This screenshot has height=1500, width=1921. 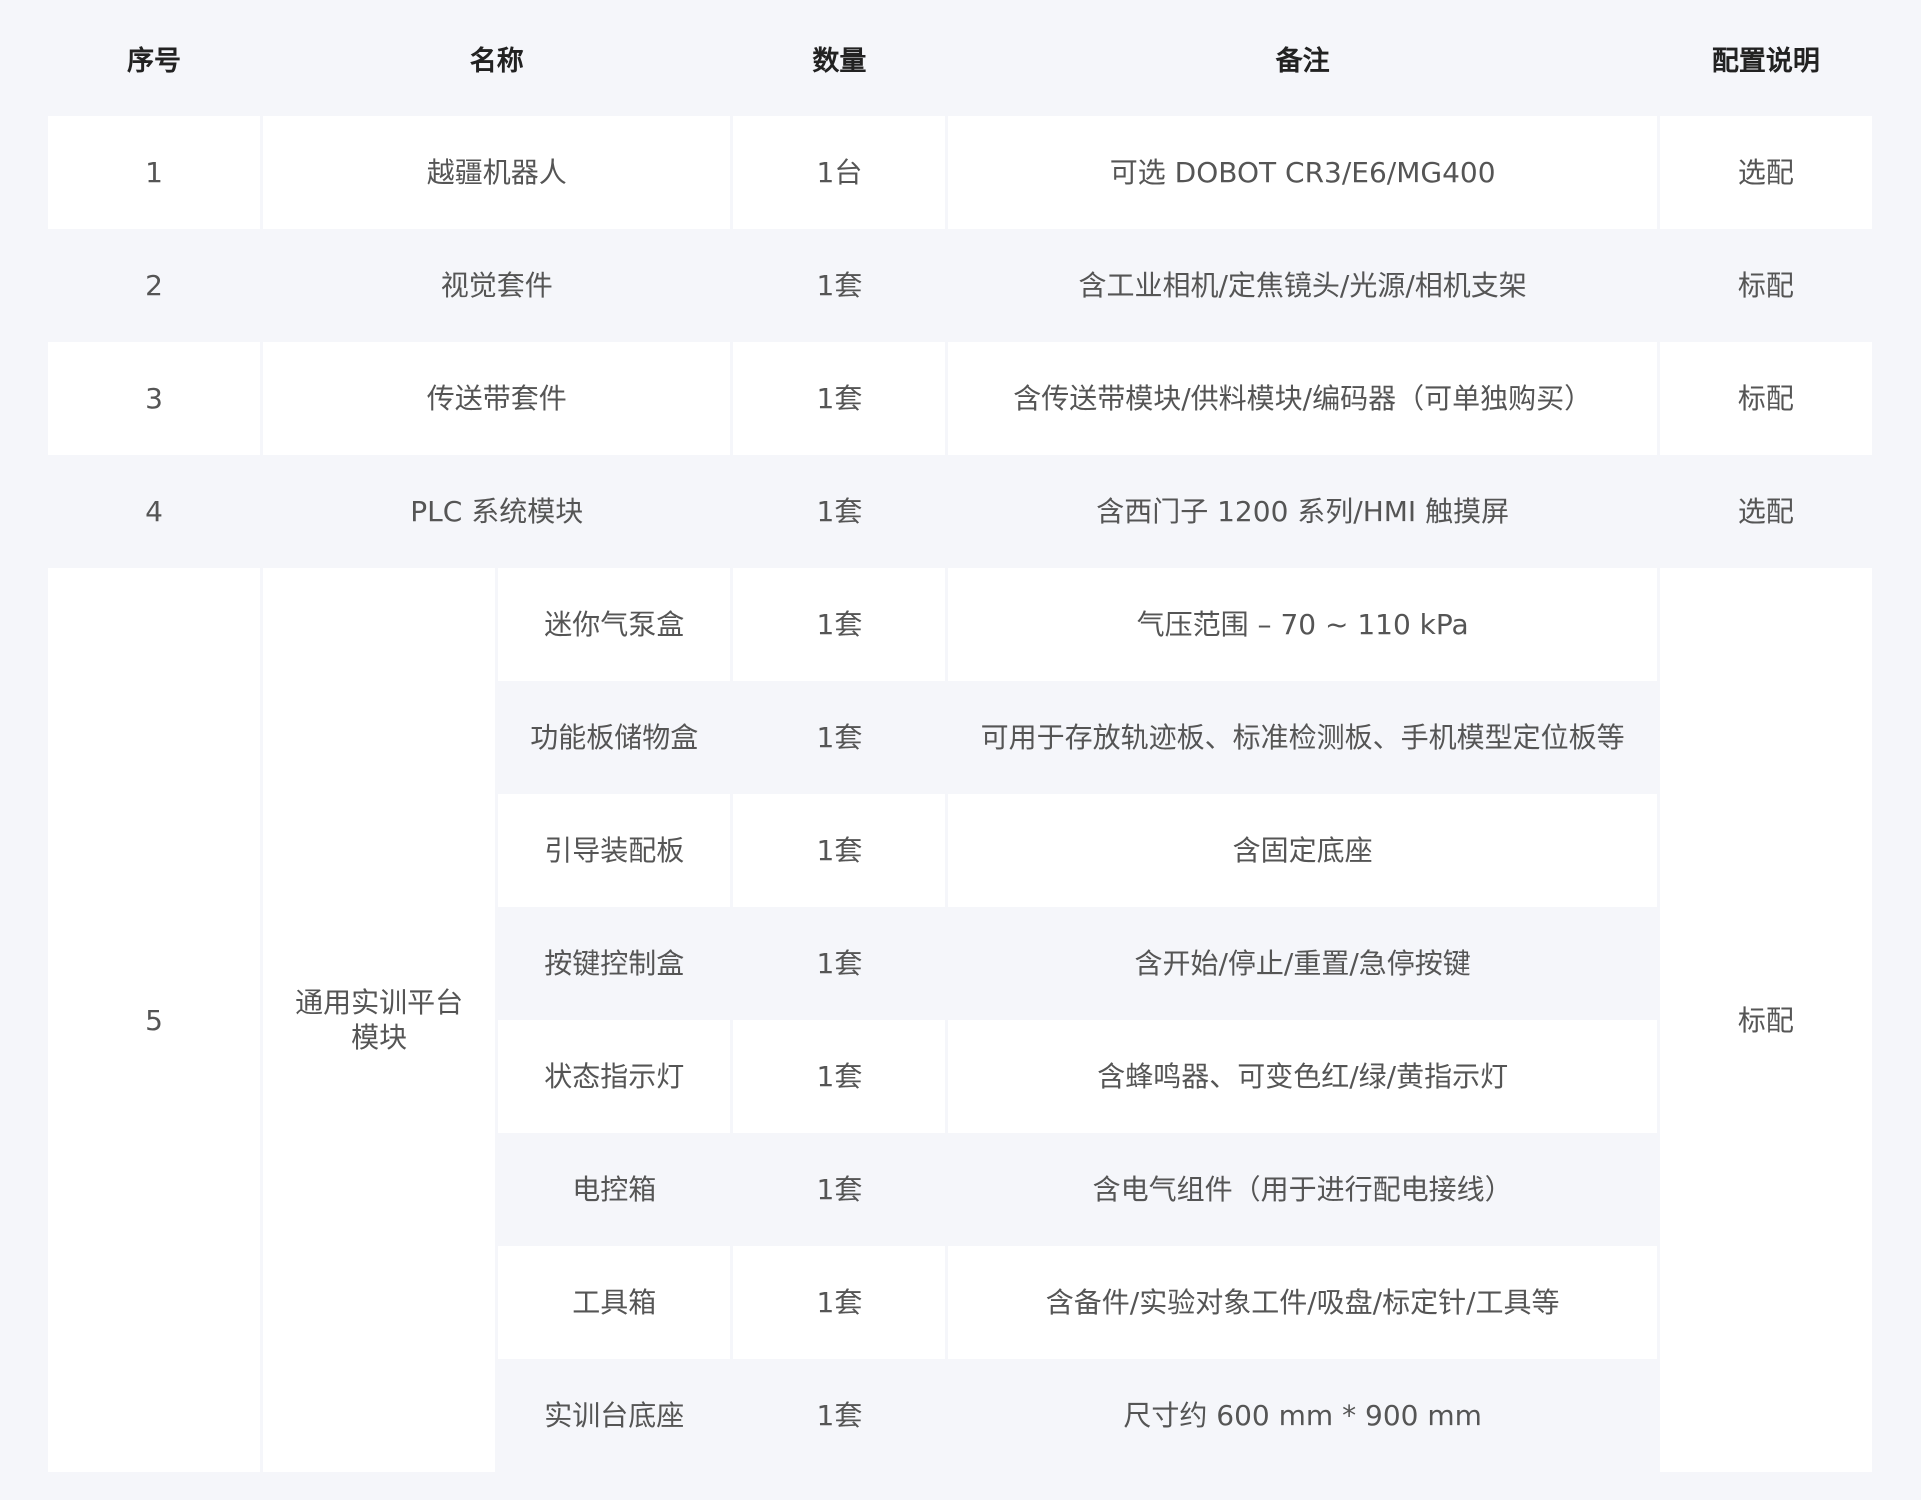 What do you see at coordinates (1302, 737) in the screenshot?
I see `cell-note: 可用于存放轨迹板、标准检测板、手机模型定位板等` at bounding box center [1302, 737].